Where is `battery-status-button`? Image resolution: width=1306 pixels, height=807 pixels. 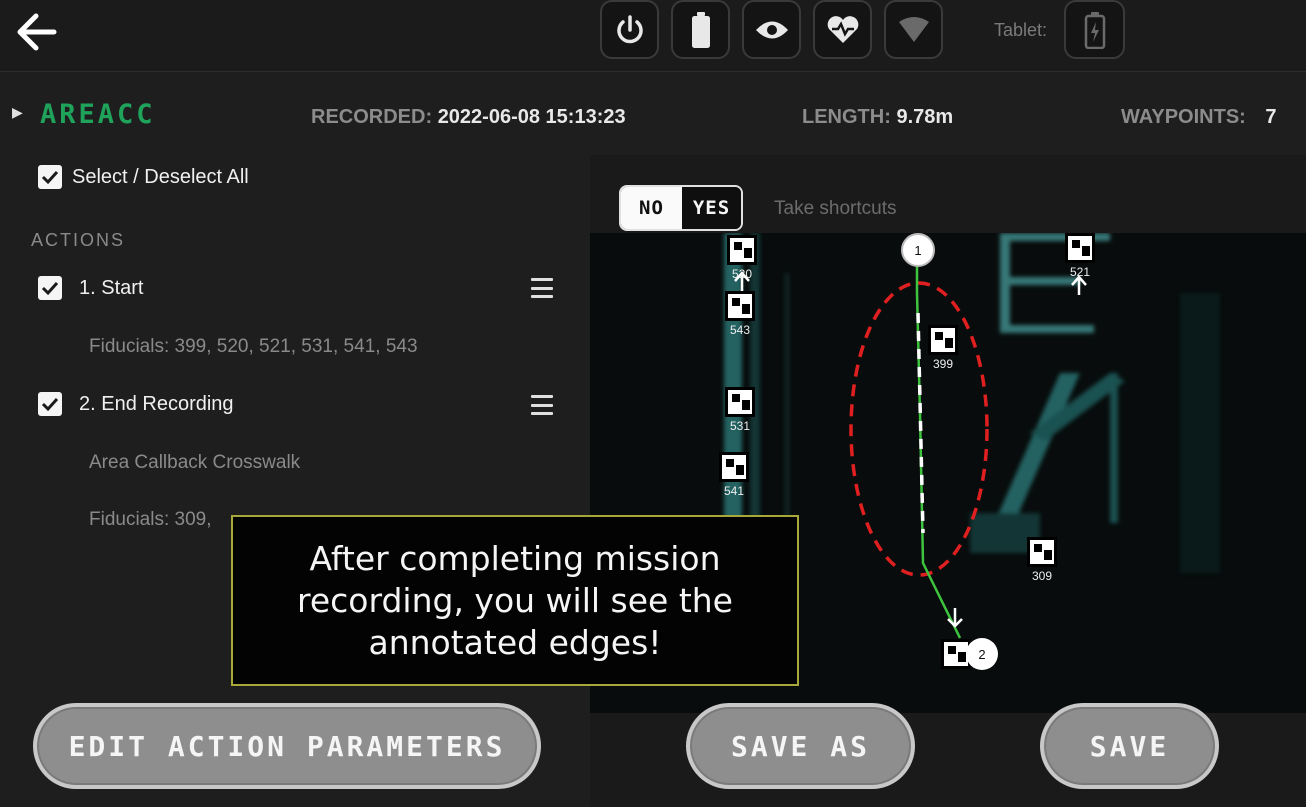
battery-status-button is located at coordinates (700, 29).